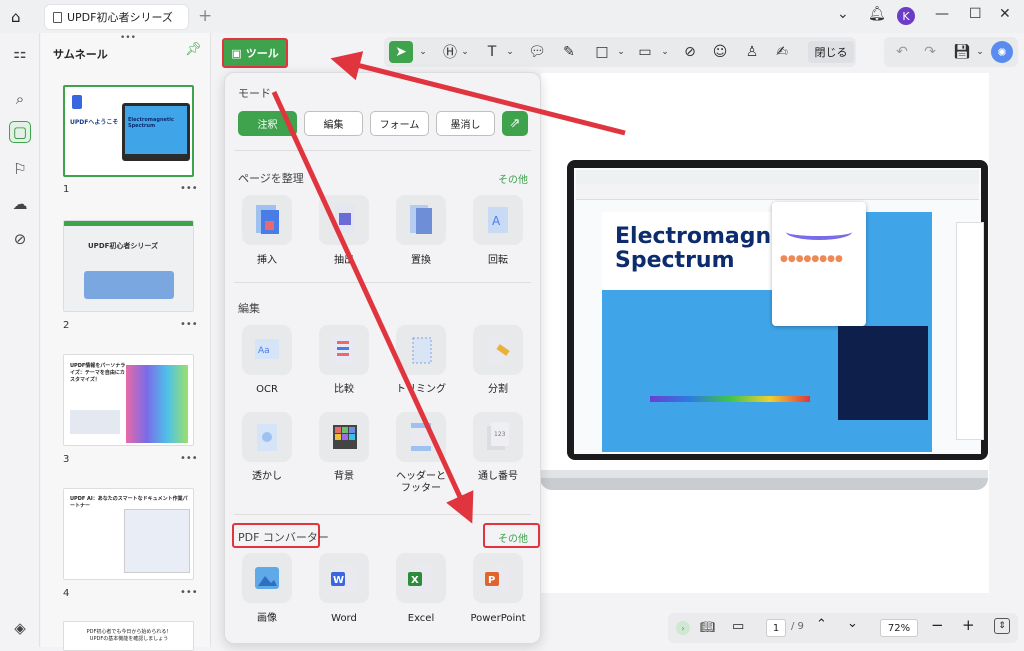  Describe the element at coordinates (738, 626) in the screenshot. I see `presentation-icon: ▭` at that location.